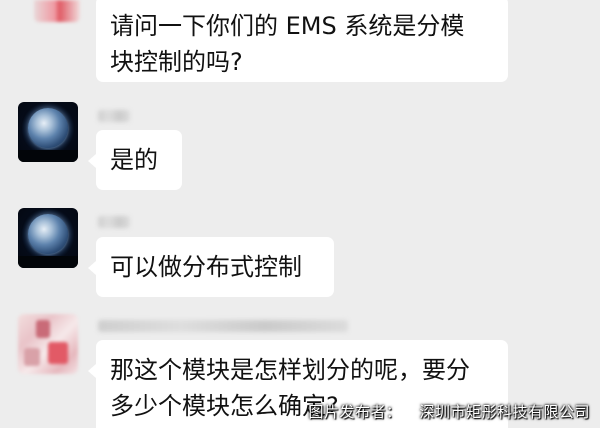 This screenshot has height=428, width=600. Describe the element at coordinates (57, 11) in the screenshot. I see `avatar-blurred-top` at that location.